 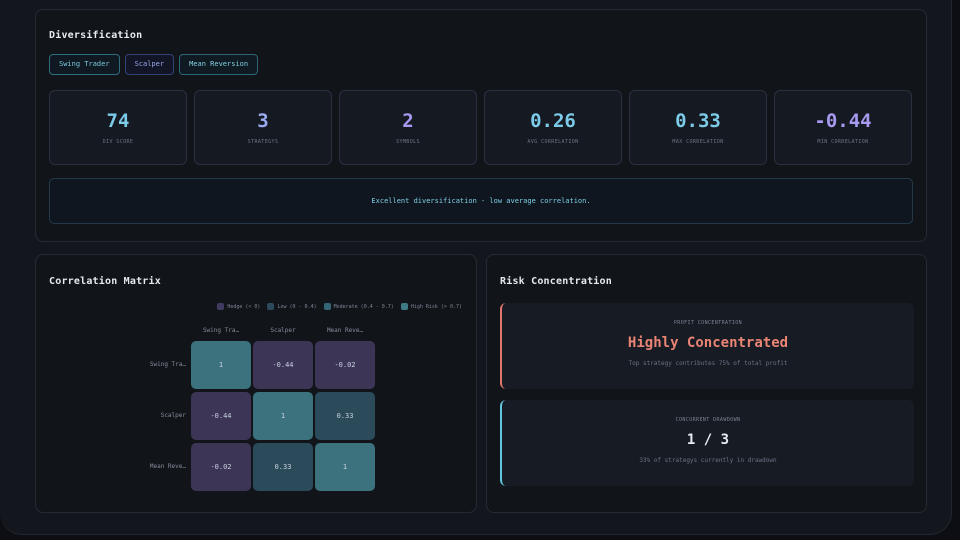 I want to click on concurrent-drawdown-value: 1 / 3, so click(x=708, y=440).